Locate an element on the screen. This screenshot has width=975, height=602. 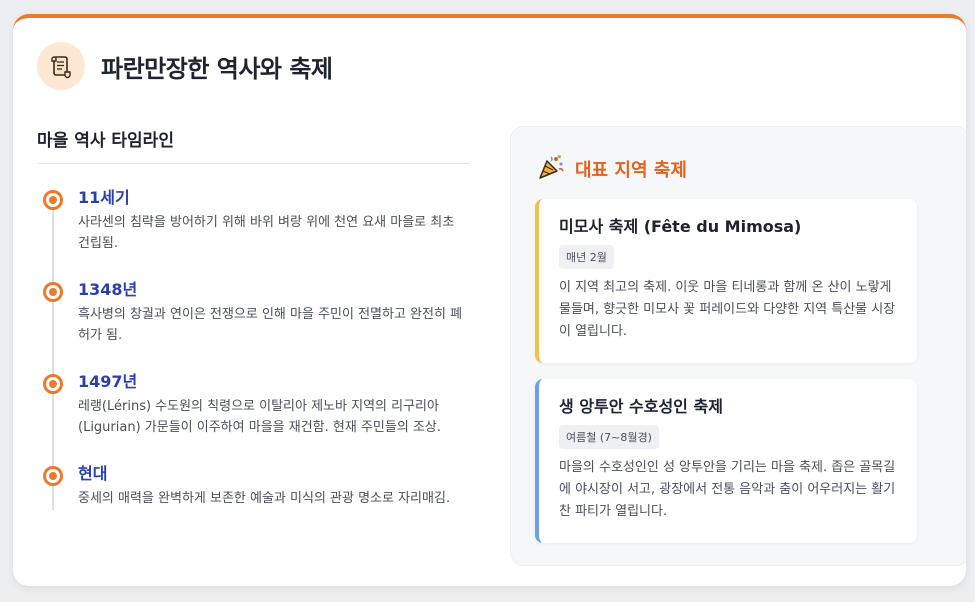
timeline-item: 현대 중세의 매력을 완벽하게 보존한 예술과 미식의 관광 명소로 자리매김. is located at coordinates (253, 508).